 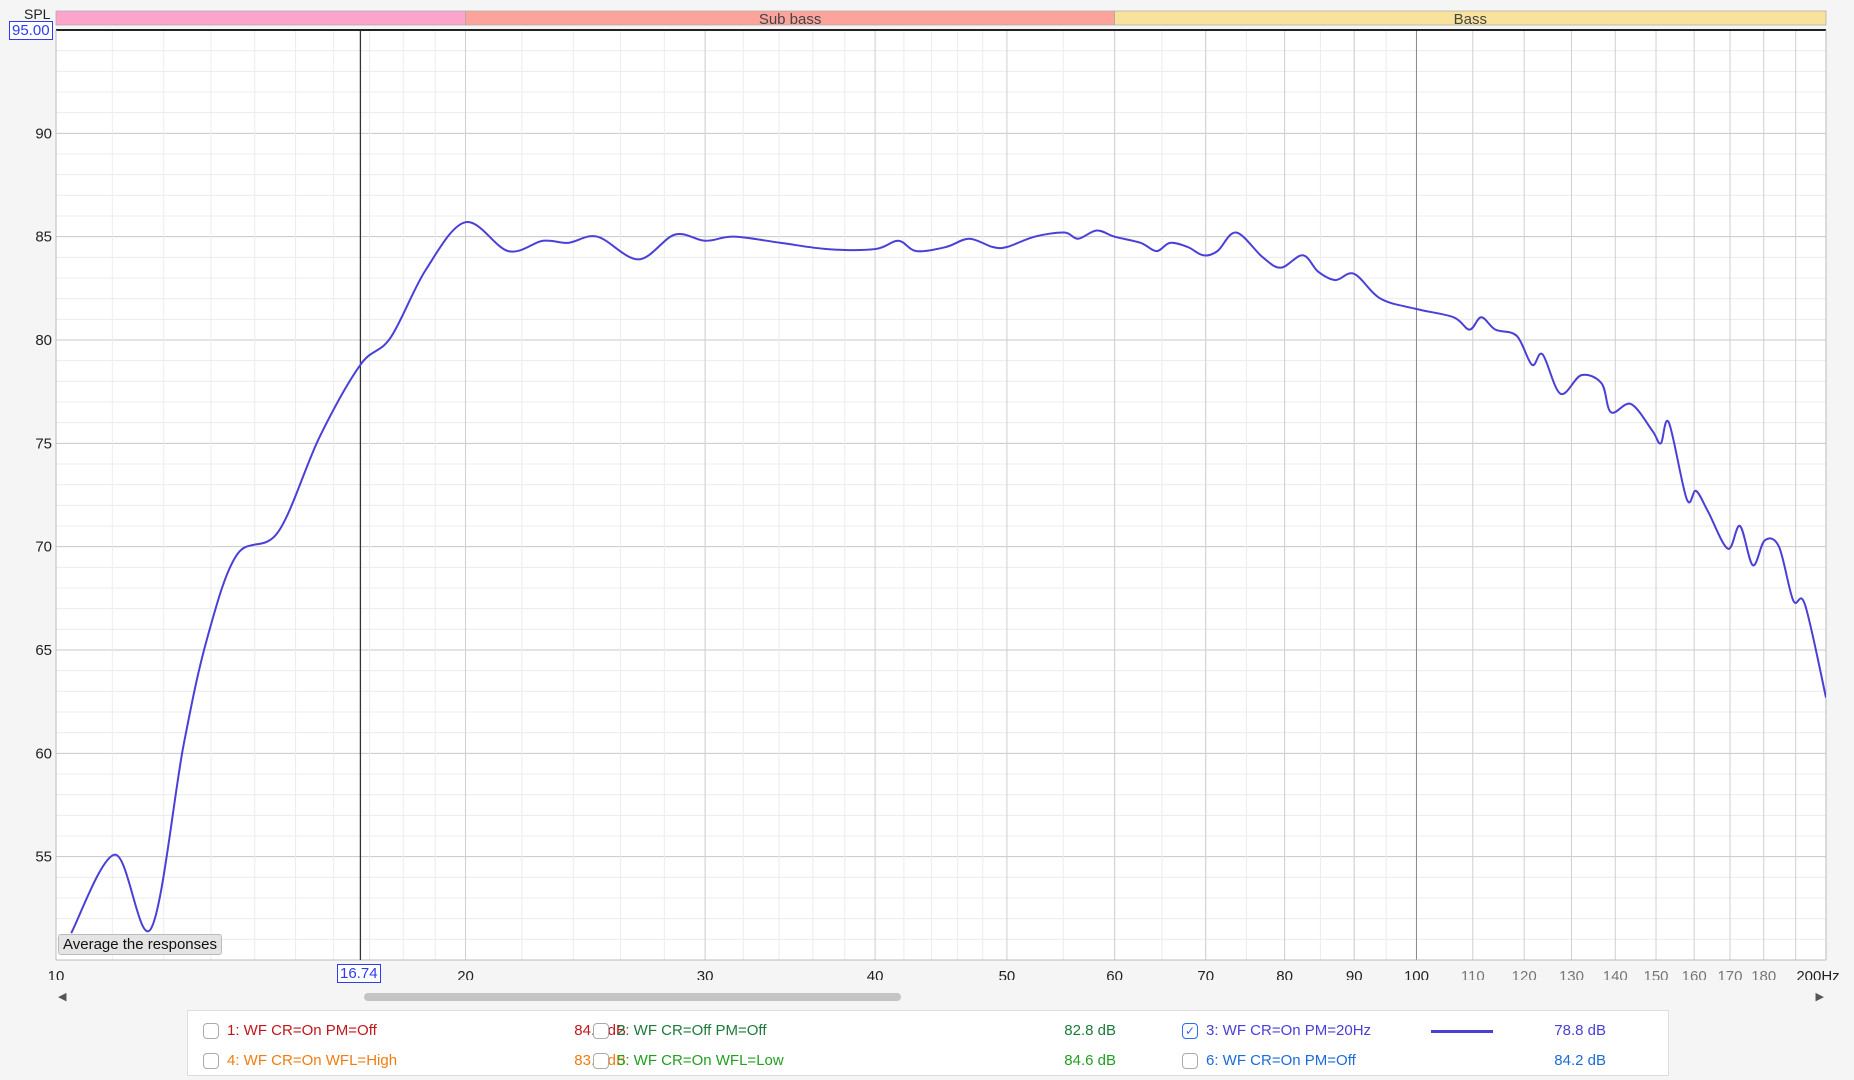 What do you see at coordinates (62, 996) in the screenshot?
I see `scroll-left-arrow-icon: ◀` at bounding box center [62, 996].